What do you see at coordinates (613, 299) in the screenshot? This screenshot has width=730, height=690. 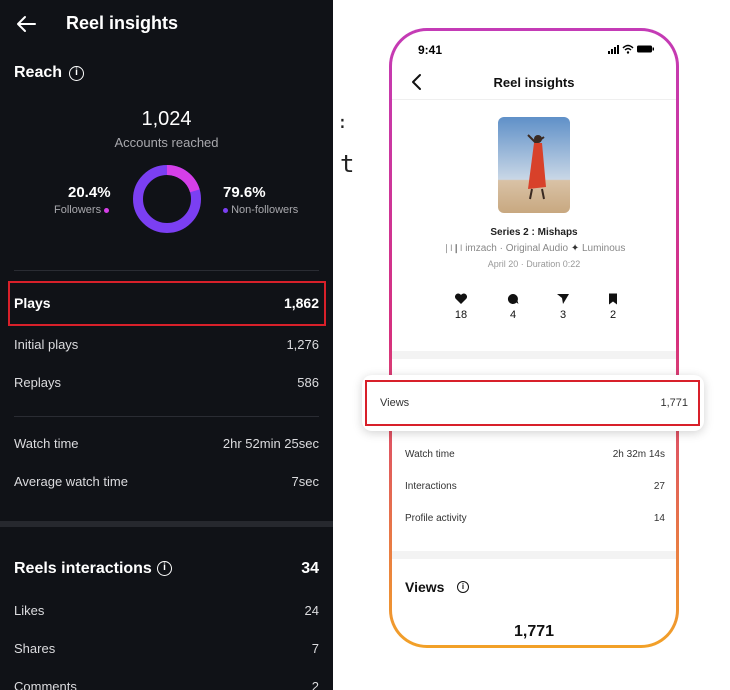 I see `bookmark-icon` at bounding box center [613, 299].